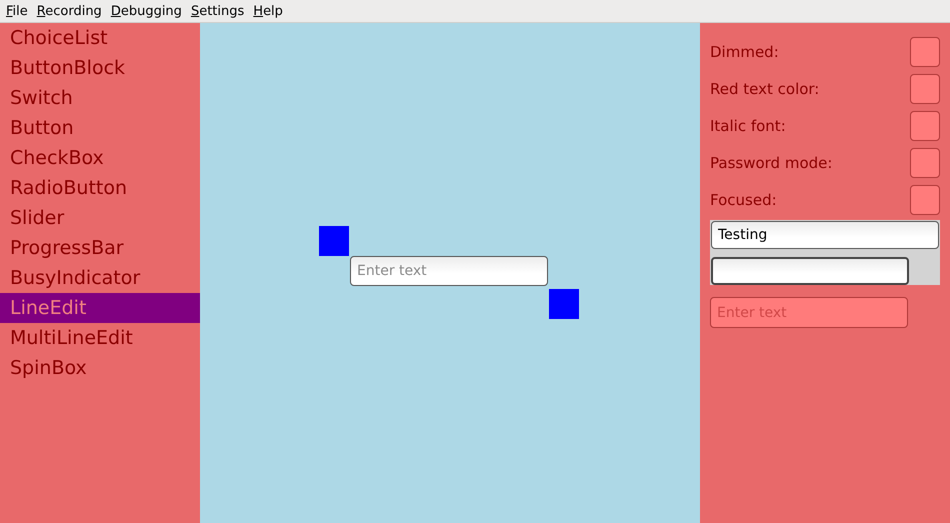  Describe the element at coordinates (100, 68) in the screenshot. I see `sidebar-item: ButtonBlock` at that location.